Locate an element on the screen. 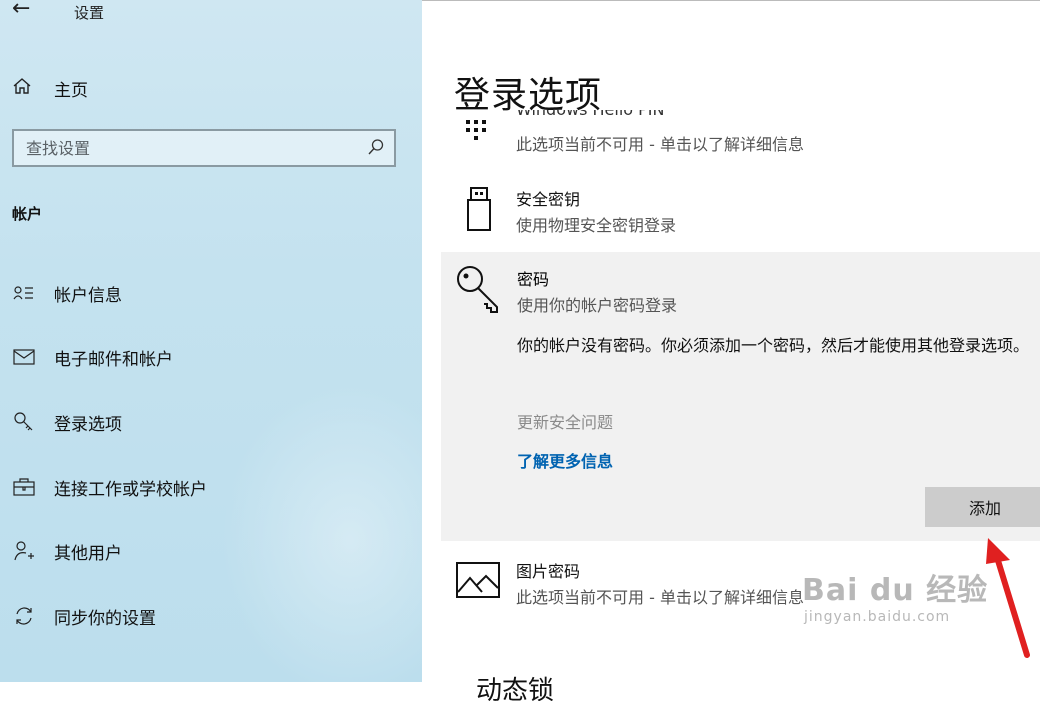 The image size is (1040, 707). dynamic-lock-heading: 动态锁 is located at coordinates (515, 691).